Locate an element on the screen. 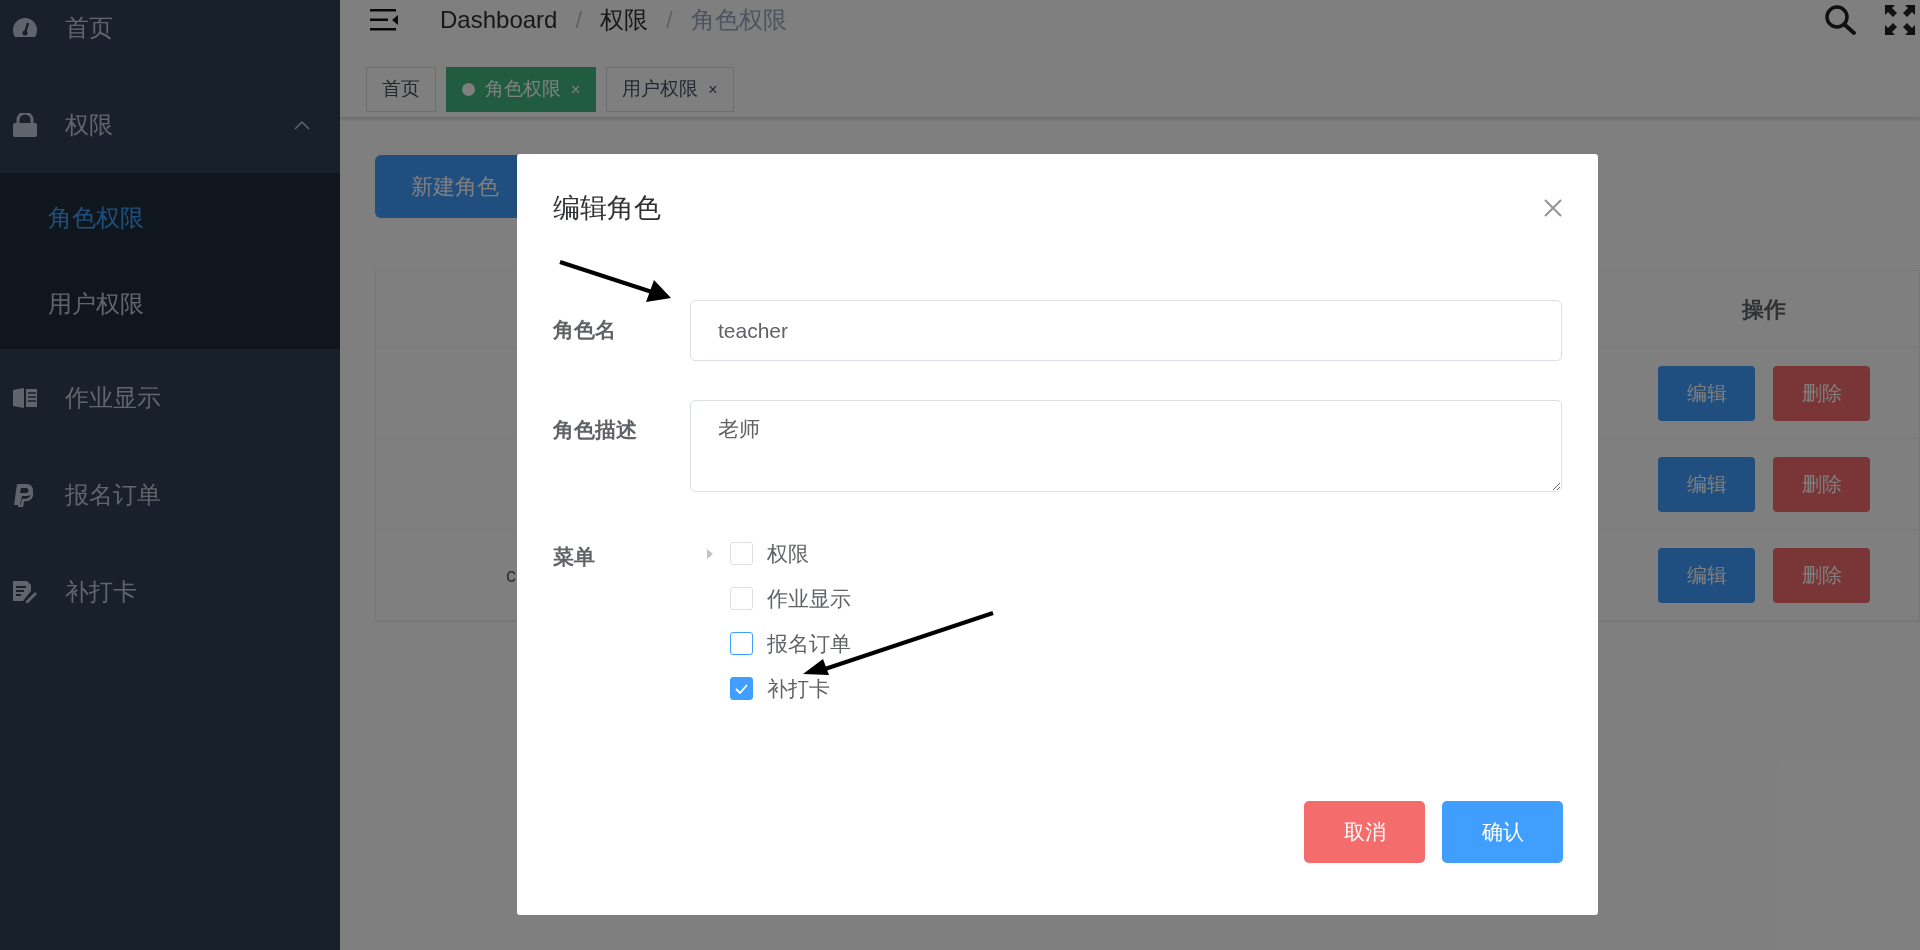 This screenshot has height=950, width=1920. field-label: 菜单 is located at coordinates (574, 556).